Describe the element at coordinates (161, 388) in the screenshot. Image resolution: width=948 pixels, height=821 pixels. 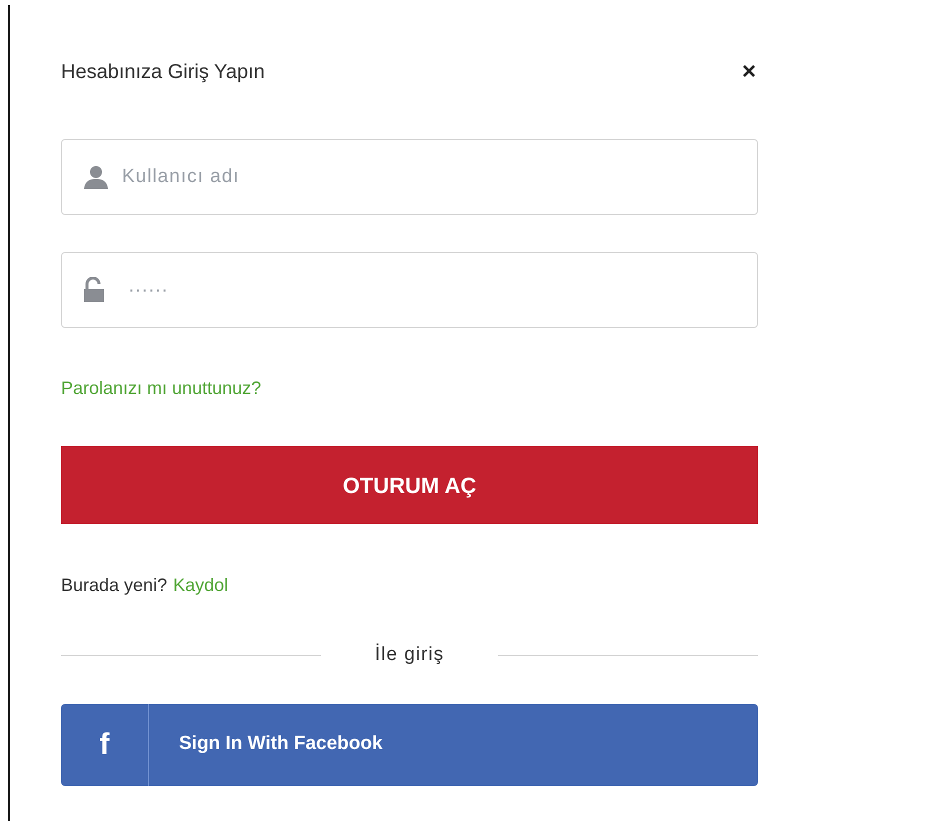
I see `forgot-password-link: Parolanızı mı unuttunuz?` at that location.